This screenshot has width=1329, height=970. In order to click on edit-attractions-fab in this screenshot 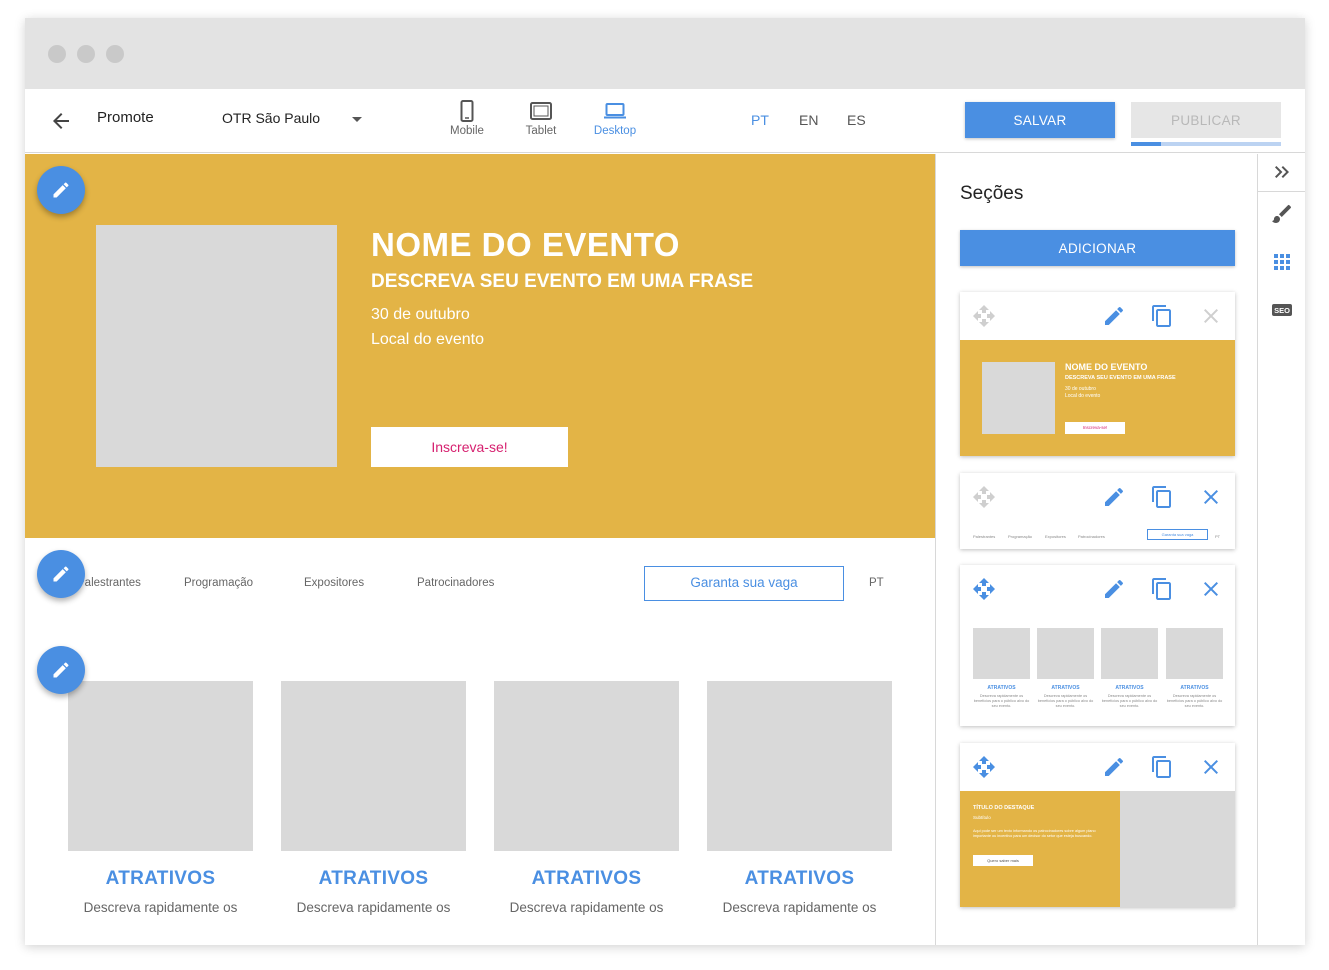, I will do `click(61, 670)`.